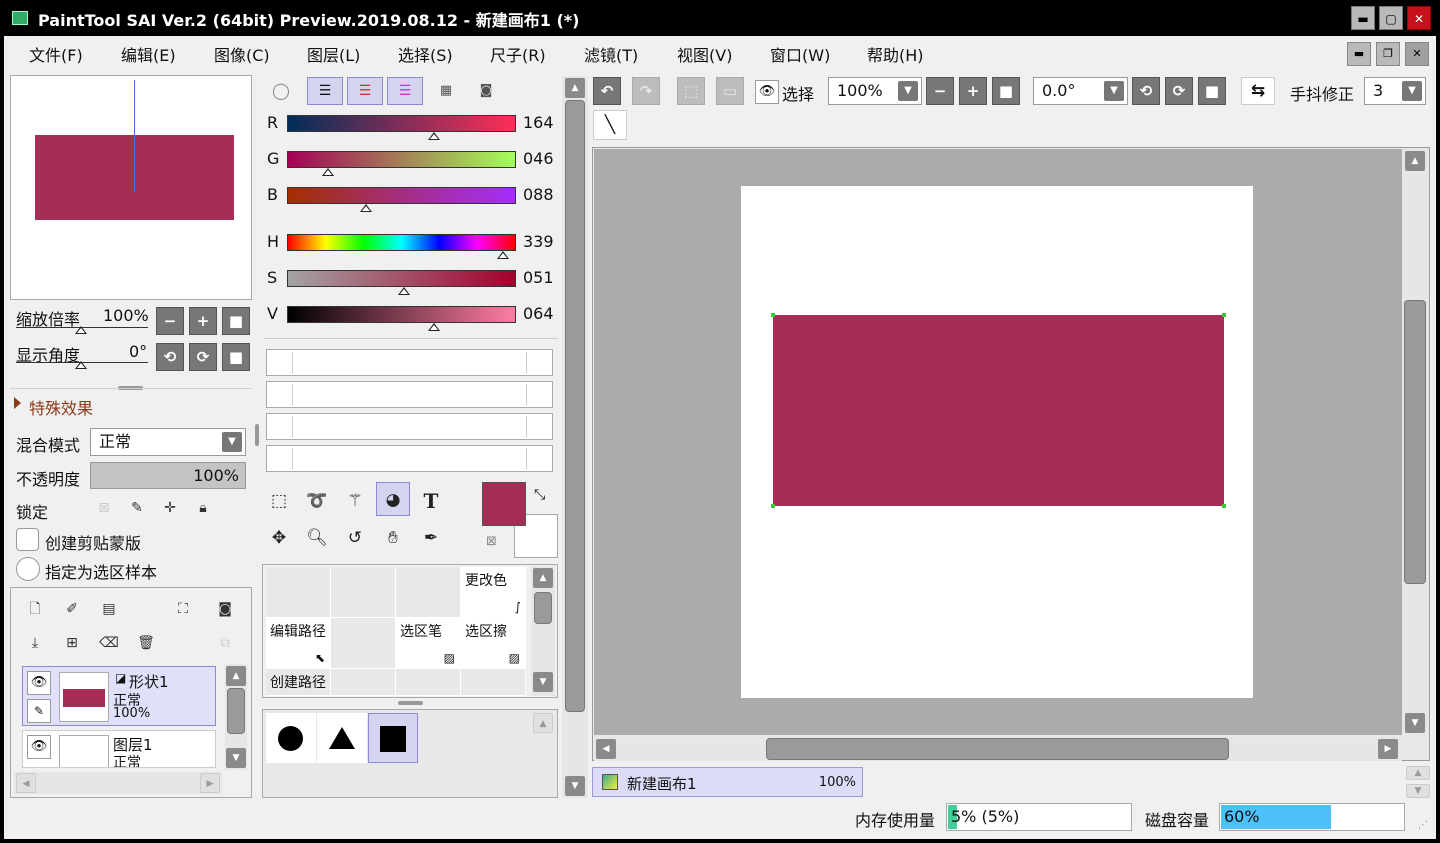 This screenshot has height=843, width=1440. I want to click on new-linework-layer-icon: ✐, so click(72, 609).